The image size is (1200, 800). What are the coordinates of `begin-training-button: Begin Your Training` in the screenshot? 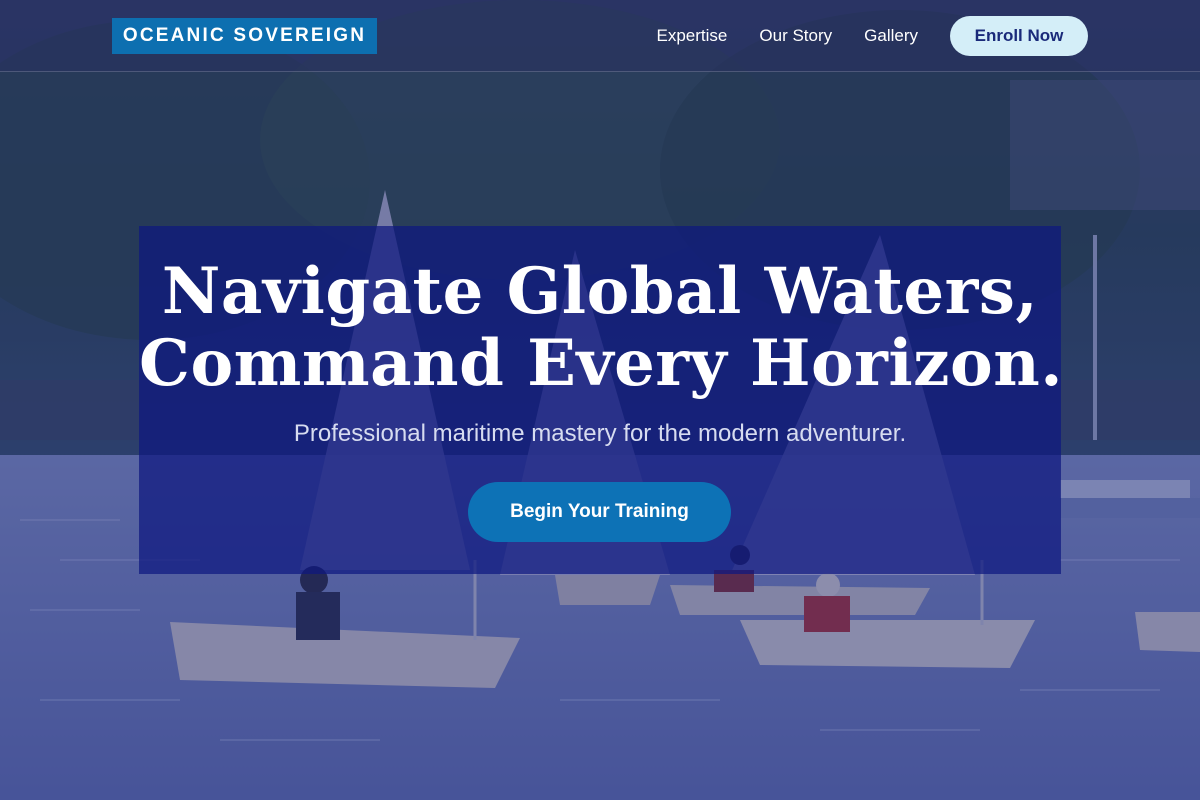 It's located at (599, 512).